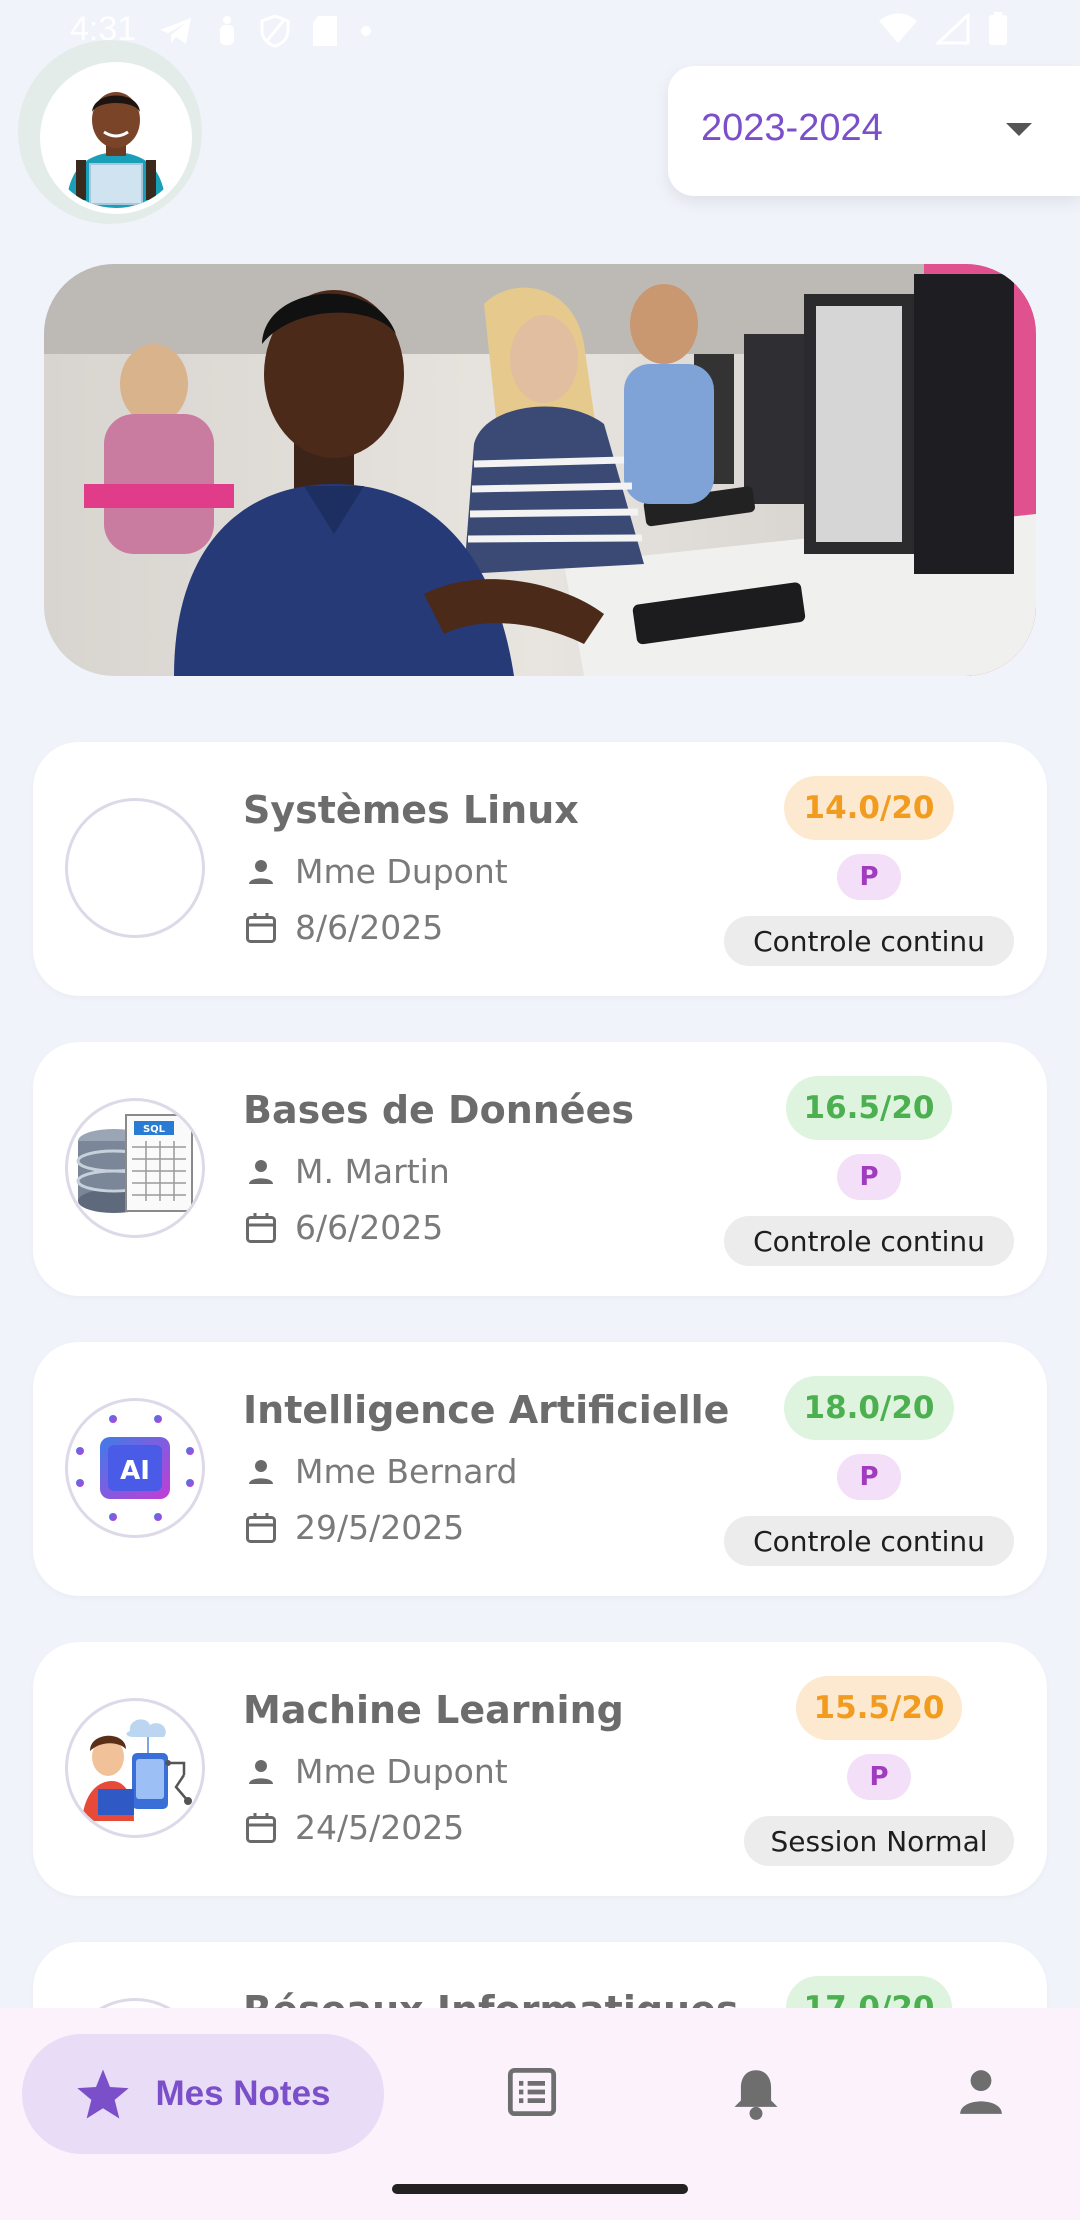 This screenshot has width=1080, height=2220. Describe the element at coordinates (540, 32) in the screenshot. I see `status-bar: 4:31` at that location.